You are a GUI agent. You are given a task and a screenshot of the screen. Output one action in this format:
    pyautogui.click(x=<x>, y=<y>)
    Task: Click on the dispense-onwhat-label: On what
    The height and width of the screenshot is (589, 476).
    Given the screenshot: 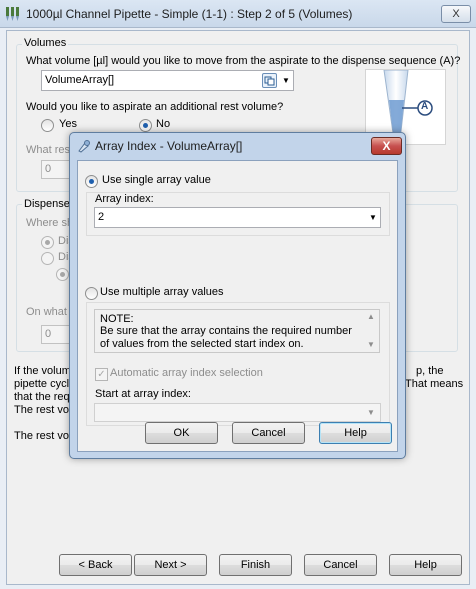 What is the action you would take?
    pyautogui.click(x=46, y=312)
    